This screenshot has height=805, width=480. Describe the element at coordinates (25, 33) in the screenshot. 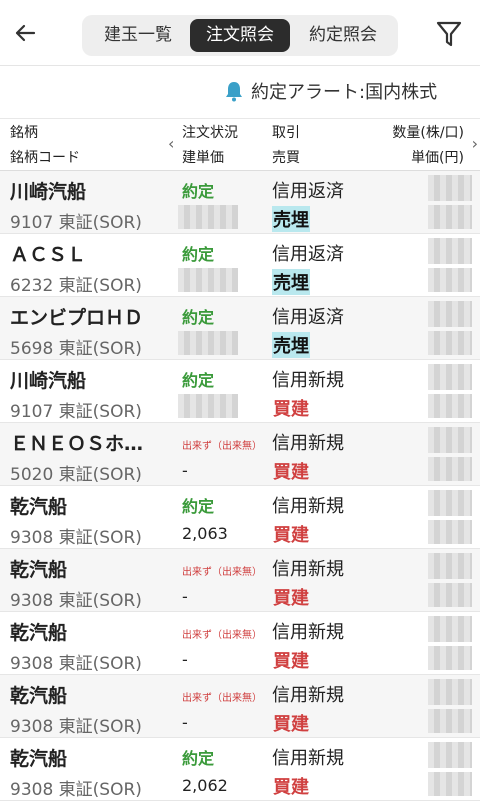

I see `back-arrow-icon` at that location.